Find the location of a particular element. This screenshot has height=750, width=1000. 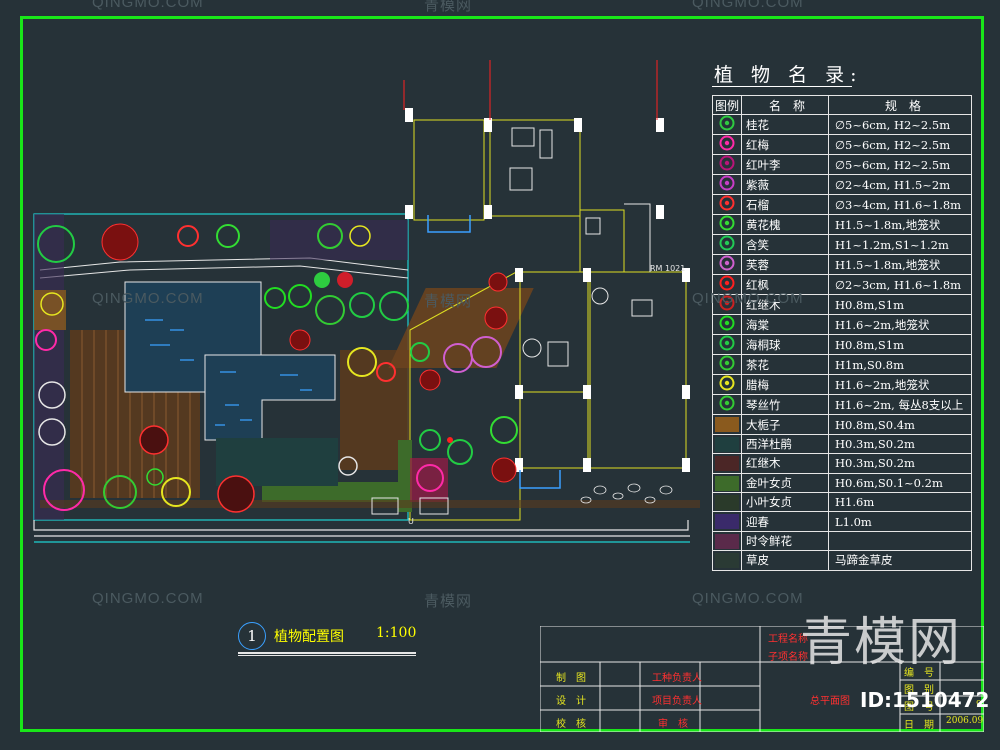

tb-label-check: 校 核 is located at coordinates (571, 724).